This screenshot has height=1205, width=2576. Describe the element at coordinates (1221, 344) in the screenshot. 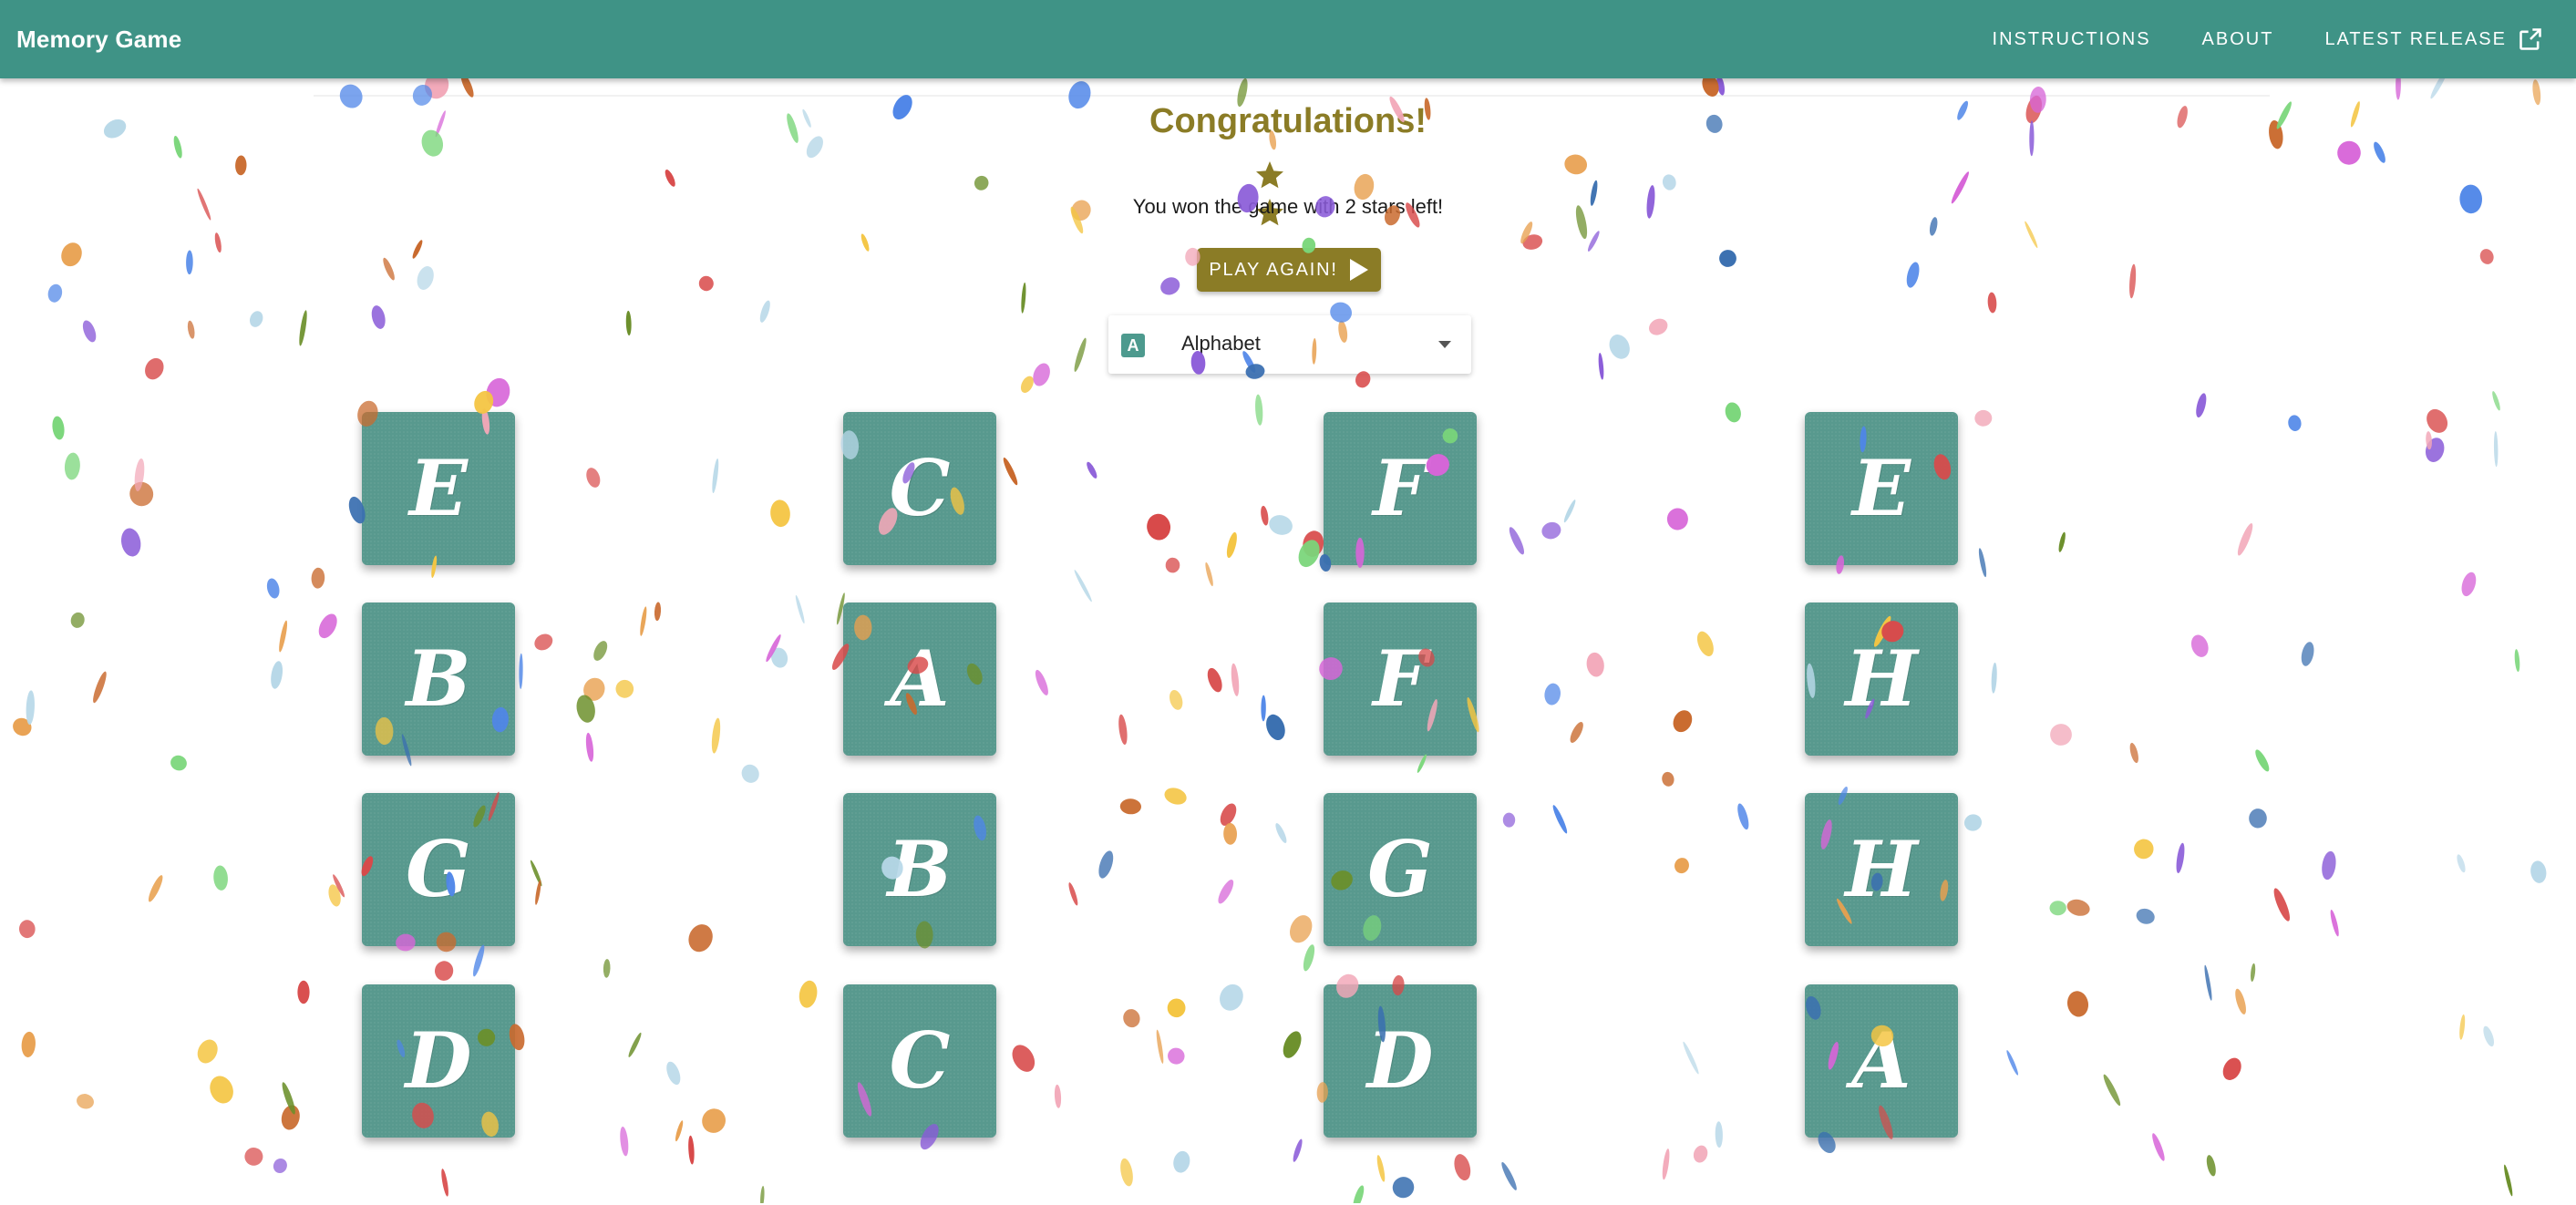

I see `theme-select-value: Alphabet` at that location.